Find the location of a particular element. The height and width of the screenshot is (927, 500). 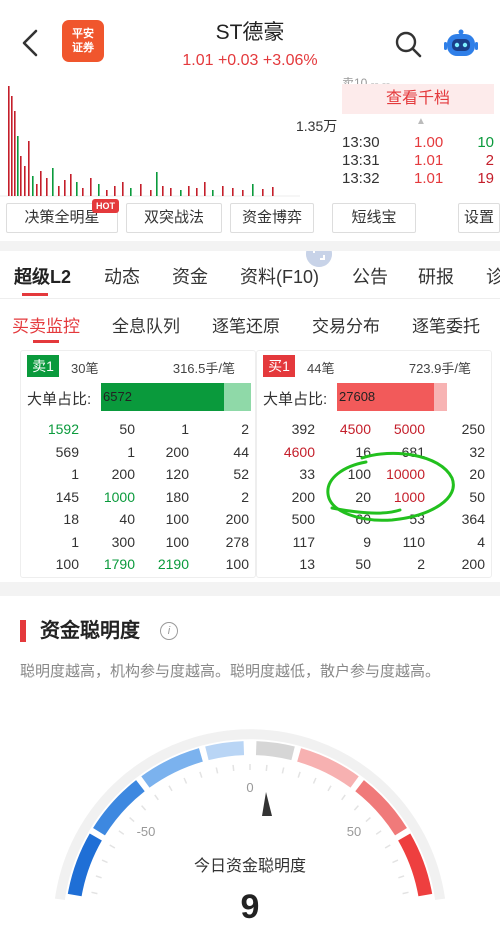

clarity-gauge: -50 0 50 is located at coordinates (250, 815).